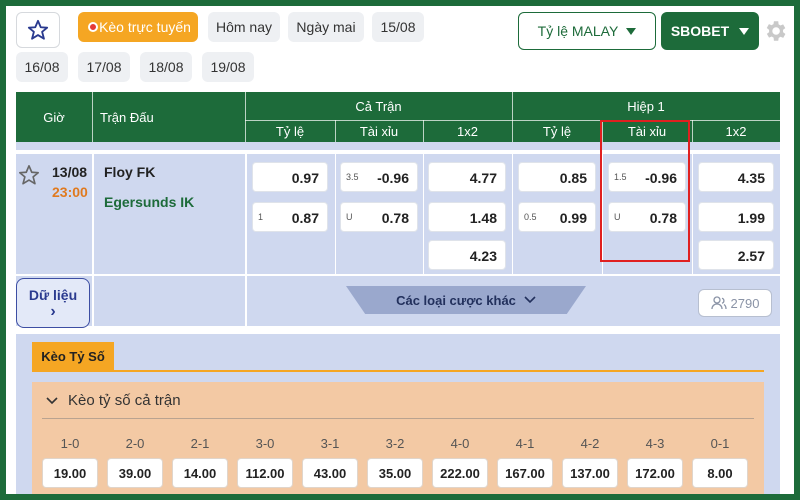 Image resolution: width=800 pixels, height=500 pixels. What do you see at coordinates (349, 217) in the screenshot?
I see `odds-line: U` at bounding box center [349, 217].